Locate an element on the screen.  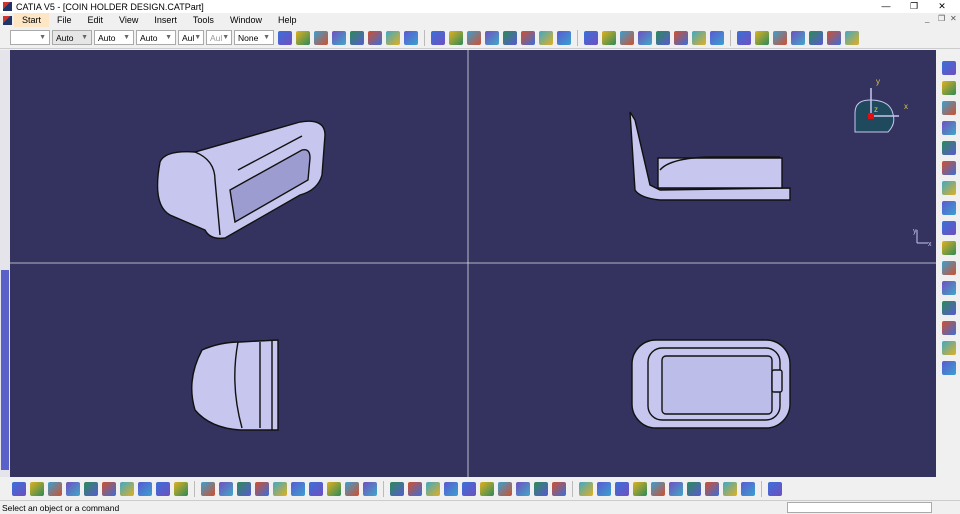
menu-tools: Tools is located at coordinates (203, 20).